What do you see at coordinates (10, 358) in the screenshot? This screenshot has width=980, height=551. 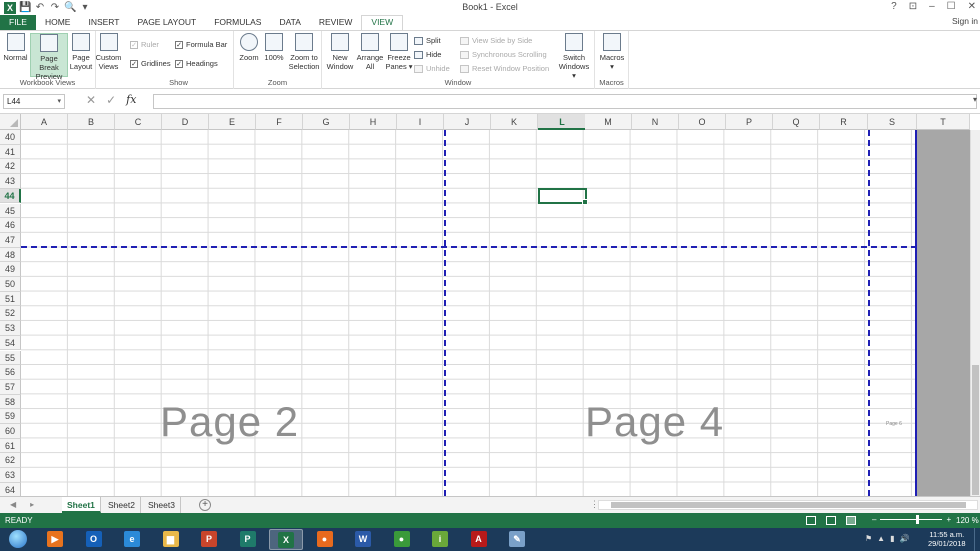 I see `row-header: 55` at bounding box center [10, 358].